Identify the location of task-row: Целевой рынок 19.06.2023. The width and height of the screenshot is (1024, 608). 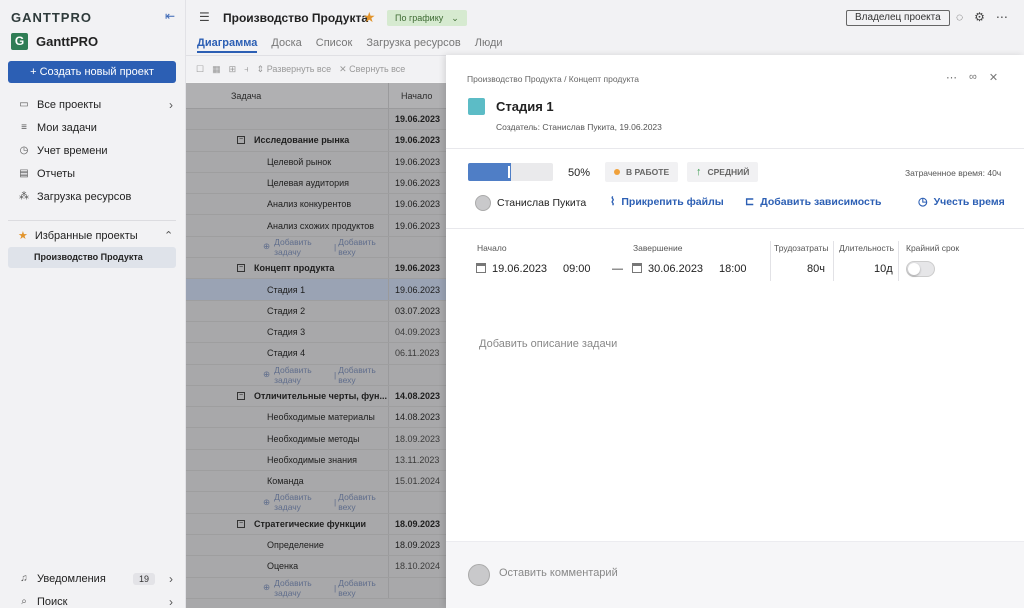
(316, 162).